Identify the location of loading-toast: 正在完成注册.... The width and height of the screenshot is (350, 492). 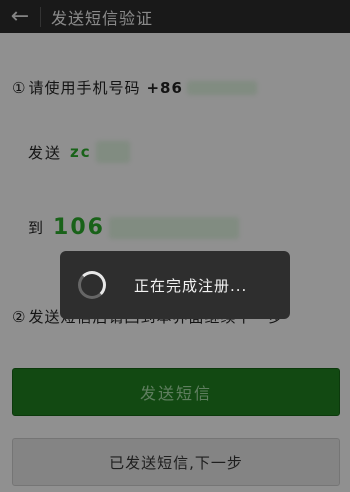
(175, 285).